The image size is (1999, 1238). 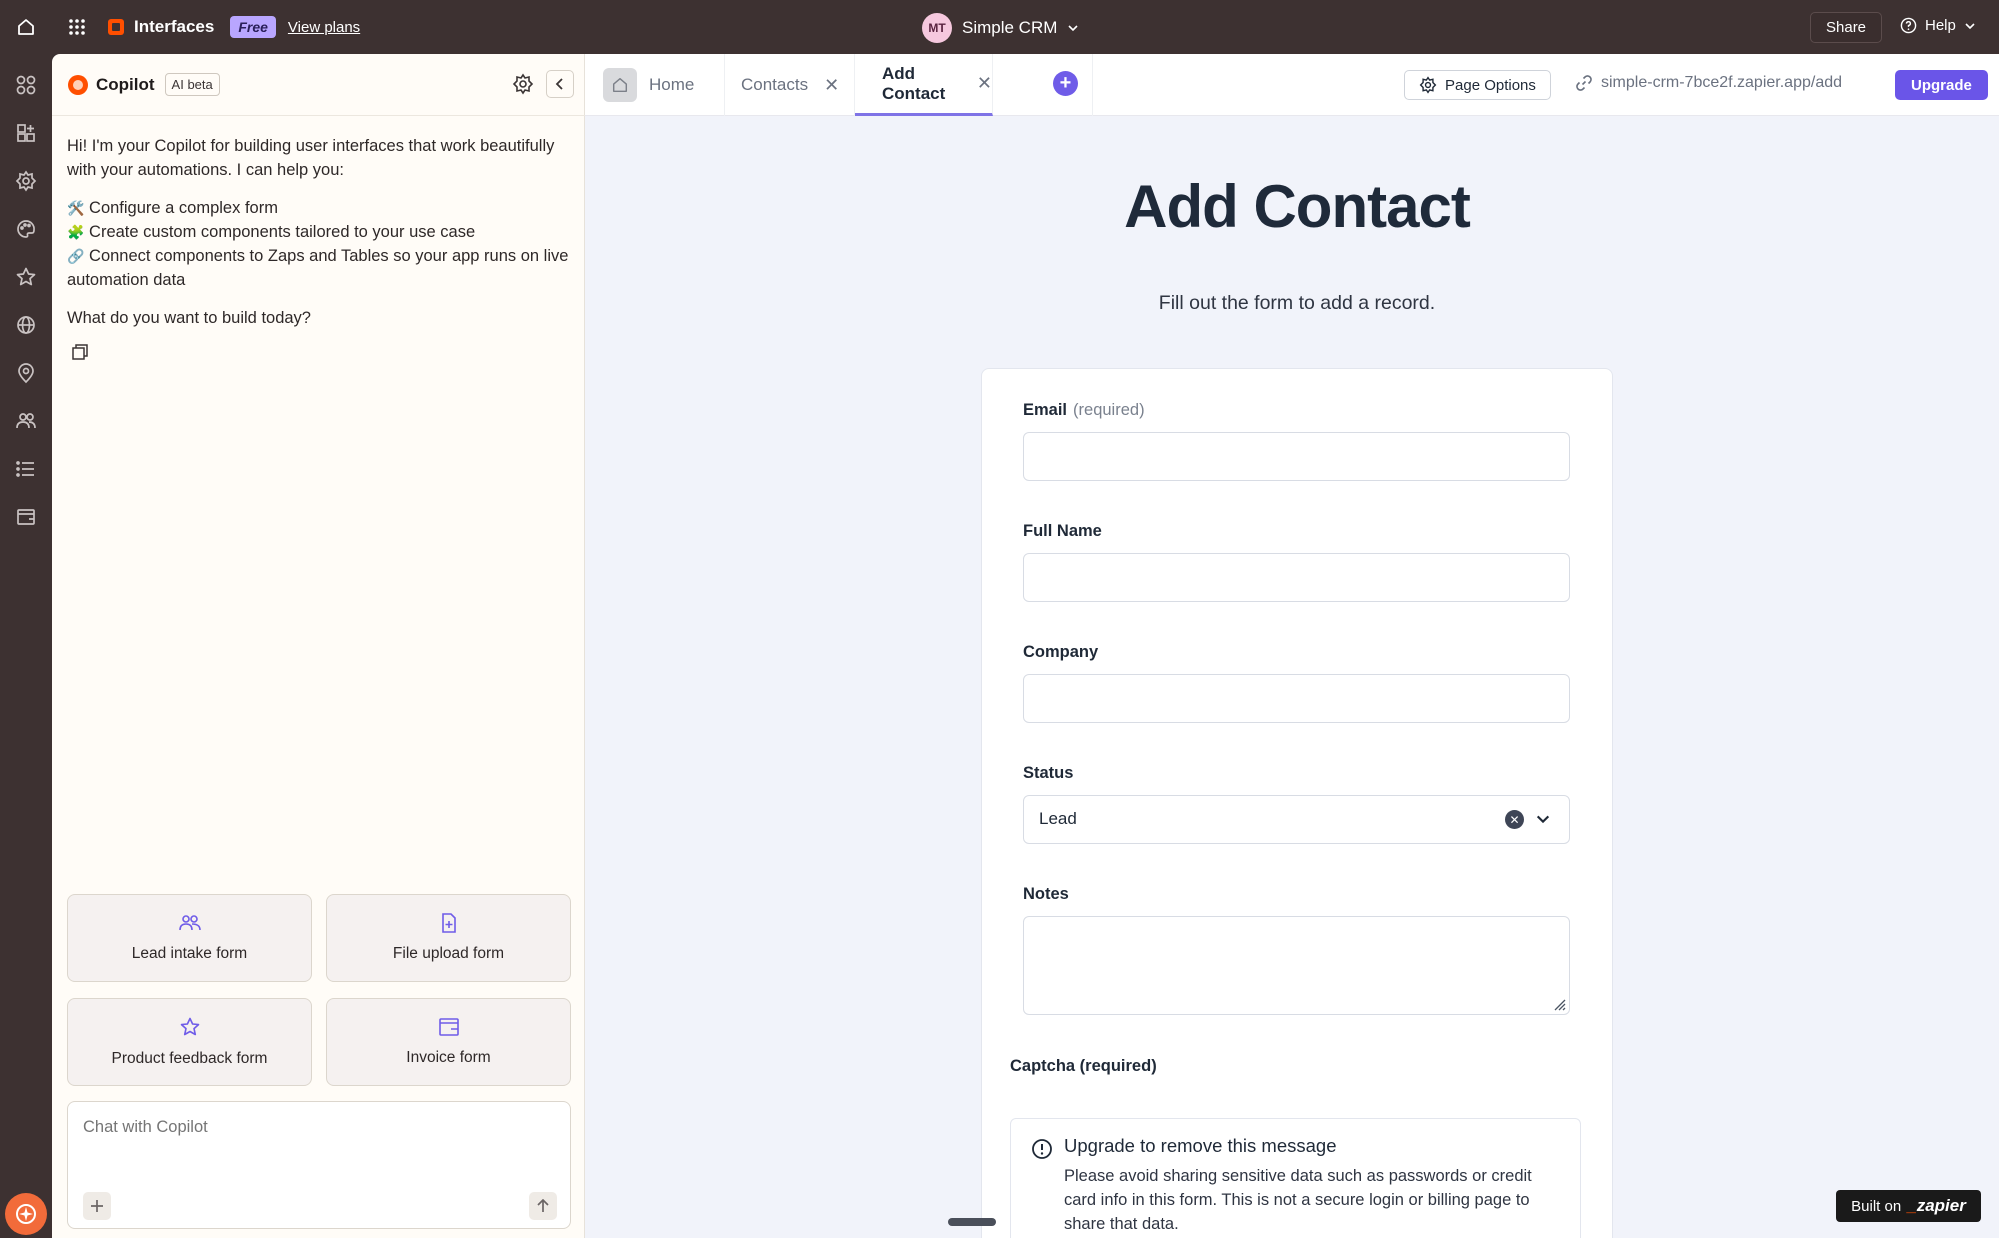 What do you see at coordinates (1297, 303) in the screenshot?
I see `page-subtitle: Fill out the form to add a record.` at bounding box center [1297, 303].